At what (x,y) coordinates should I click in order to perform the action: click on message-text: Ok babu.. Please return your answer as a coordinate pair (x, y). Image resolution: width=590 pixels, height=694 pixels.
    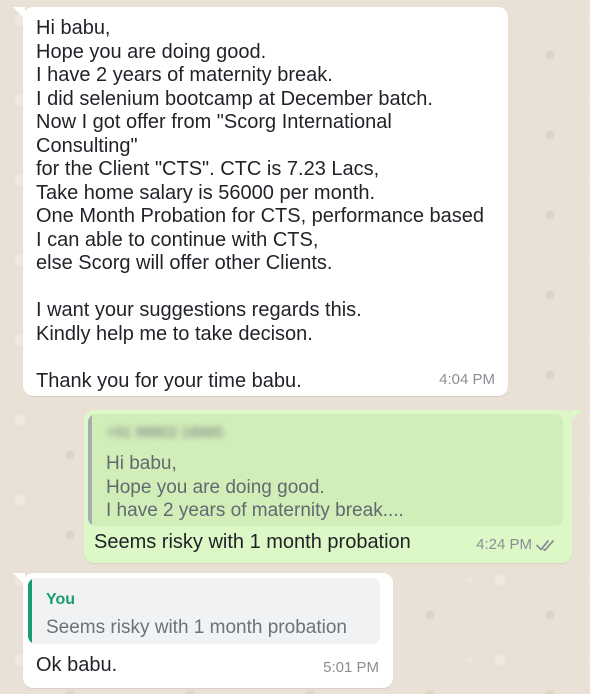
    Looking at the image, I should click on (77, 665).